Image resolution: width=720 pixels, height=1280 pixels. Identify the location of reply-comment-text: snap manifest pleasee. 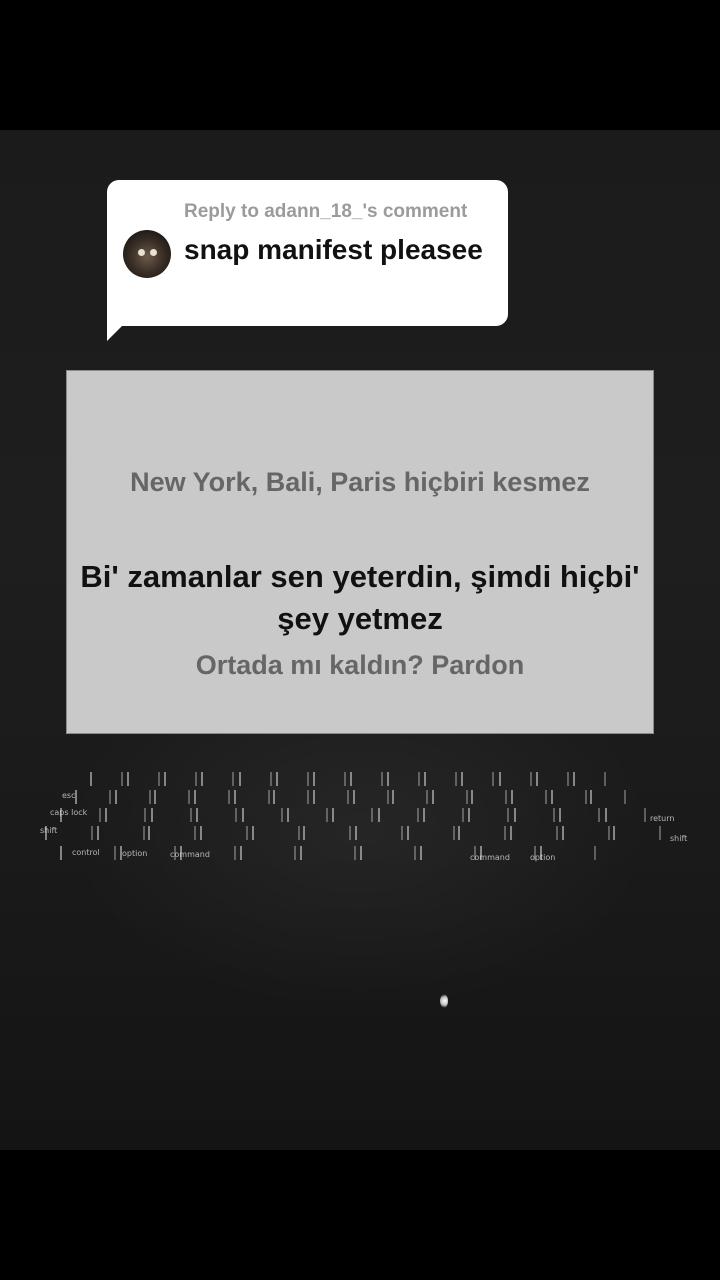
(333, 249).